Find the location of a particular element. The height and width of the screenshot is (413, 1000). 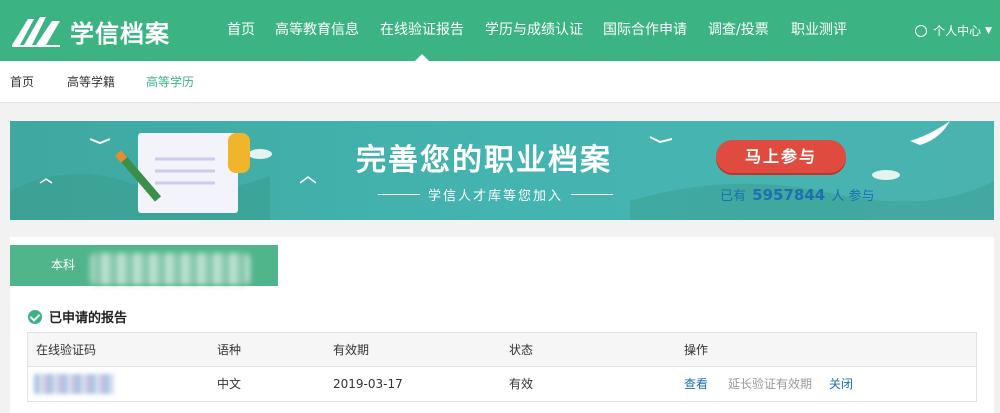

nav-item-international: 国际合作申请 is located at coordinates (645, 30).